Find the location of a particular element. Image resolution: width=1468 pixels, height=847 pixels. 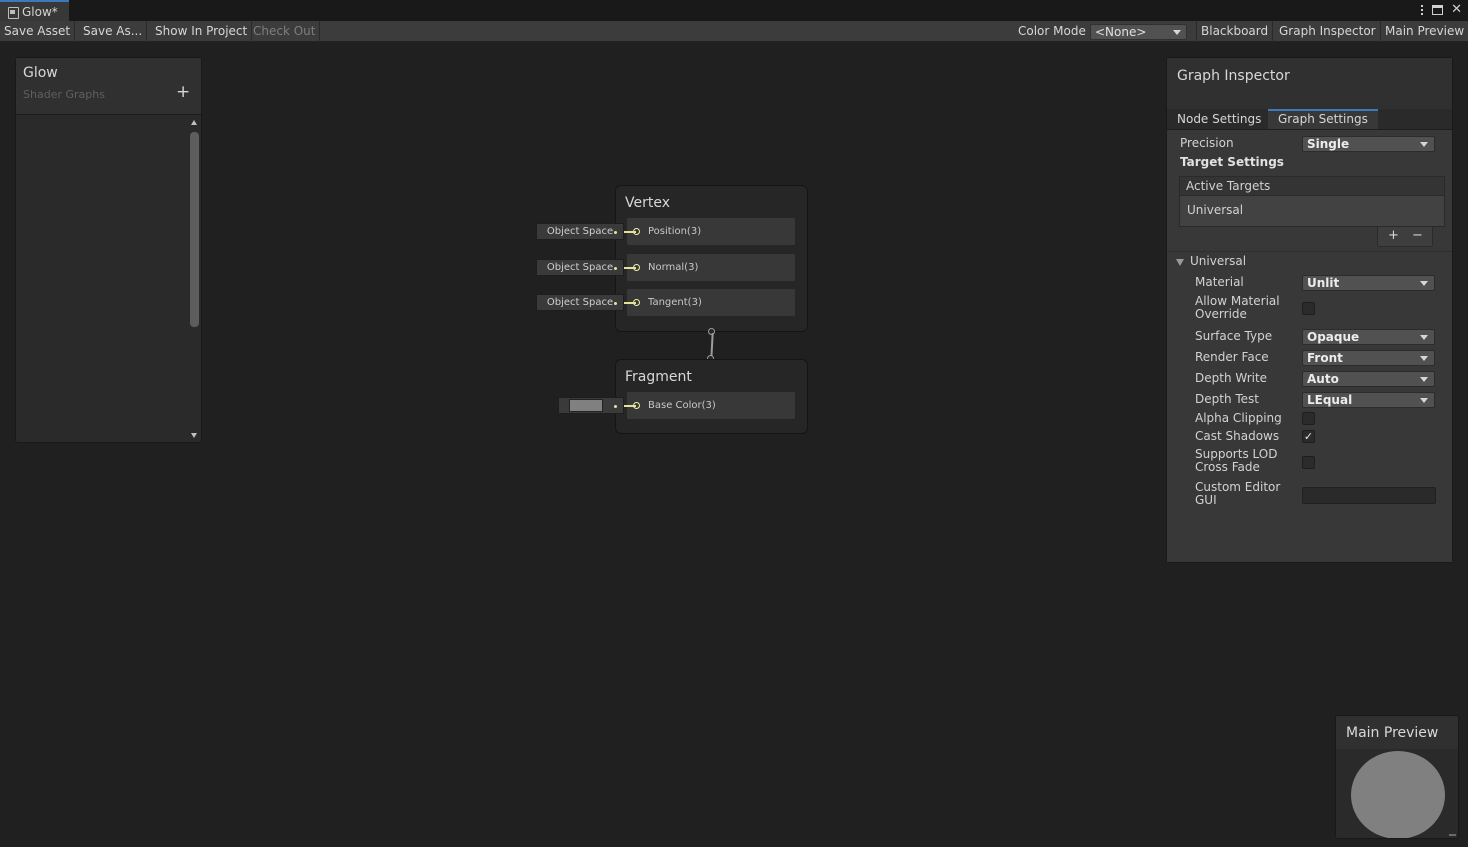

allow-override-label: Allow Material Override is located at coordinates (1237, 307).